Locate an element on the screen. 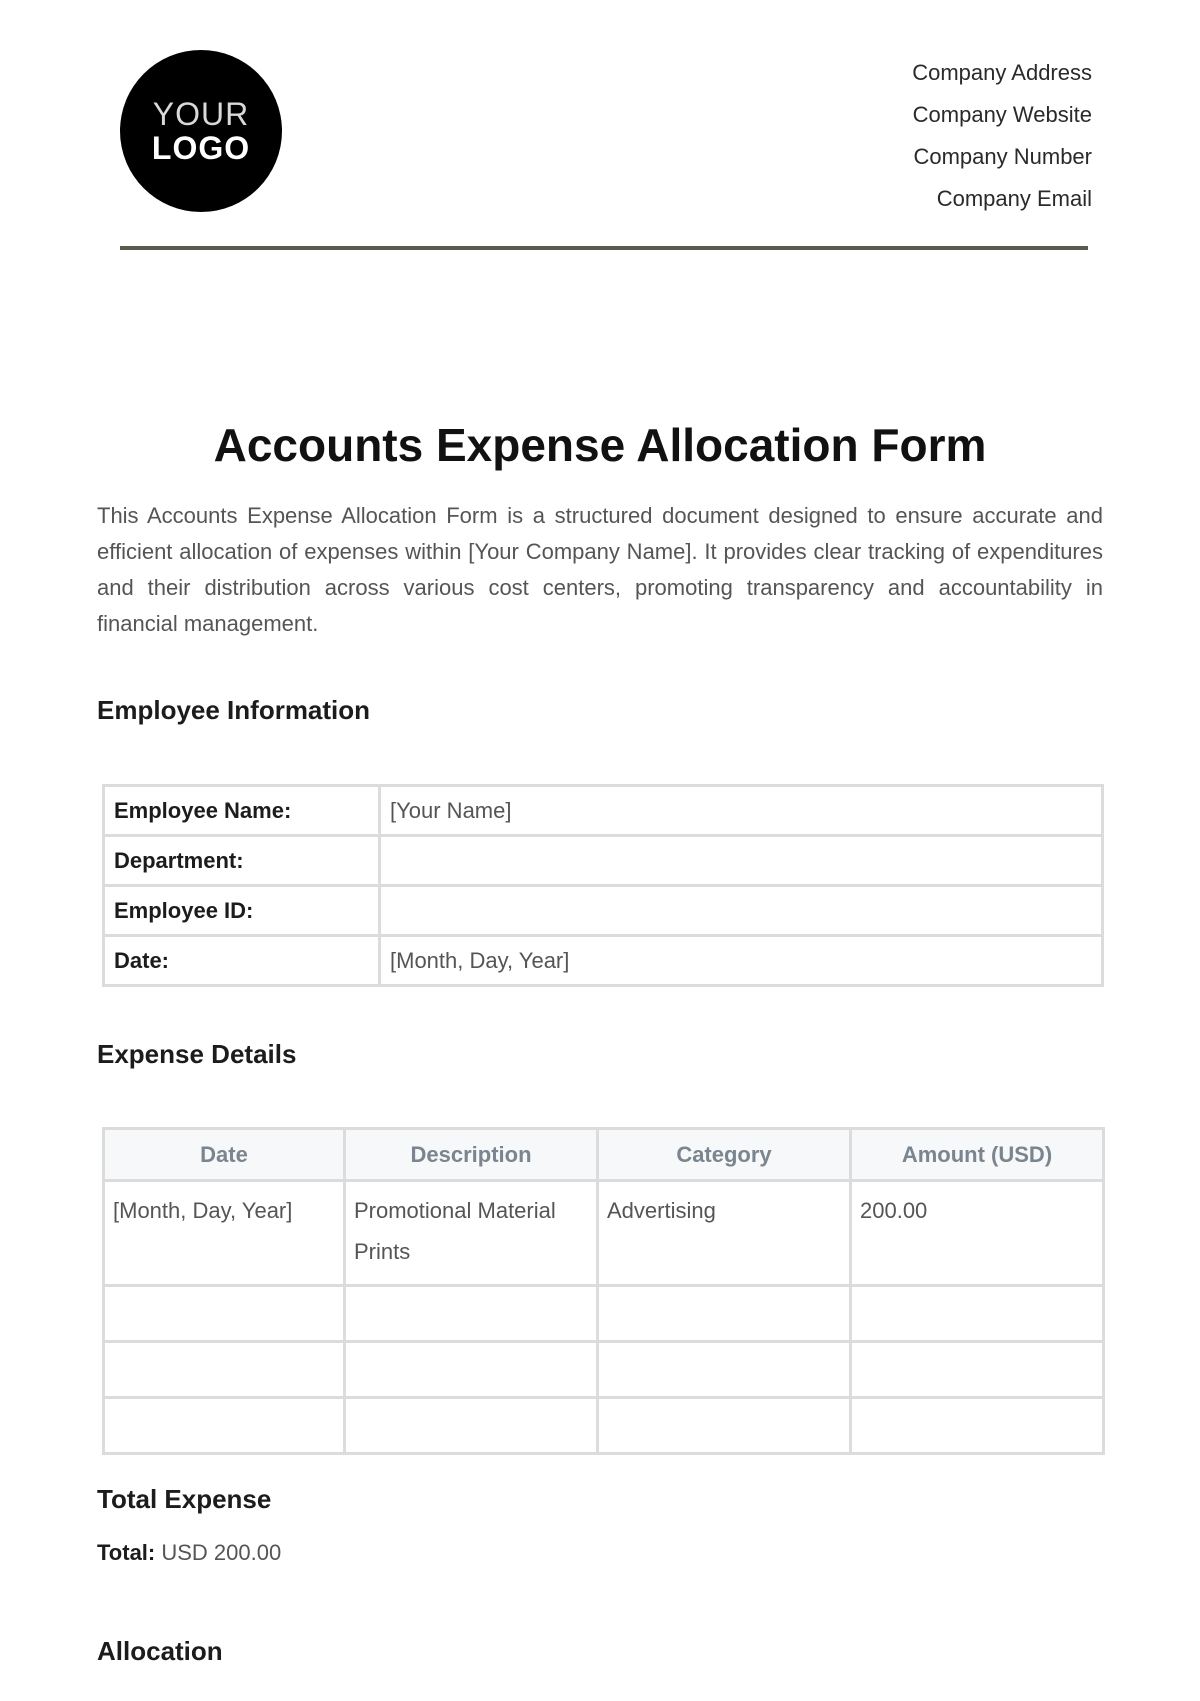 The image size is (1200, 1701). expense-date-cell: [Month, Day, Year] is located at coordinates (224, 1233).